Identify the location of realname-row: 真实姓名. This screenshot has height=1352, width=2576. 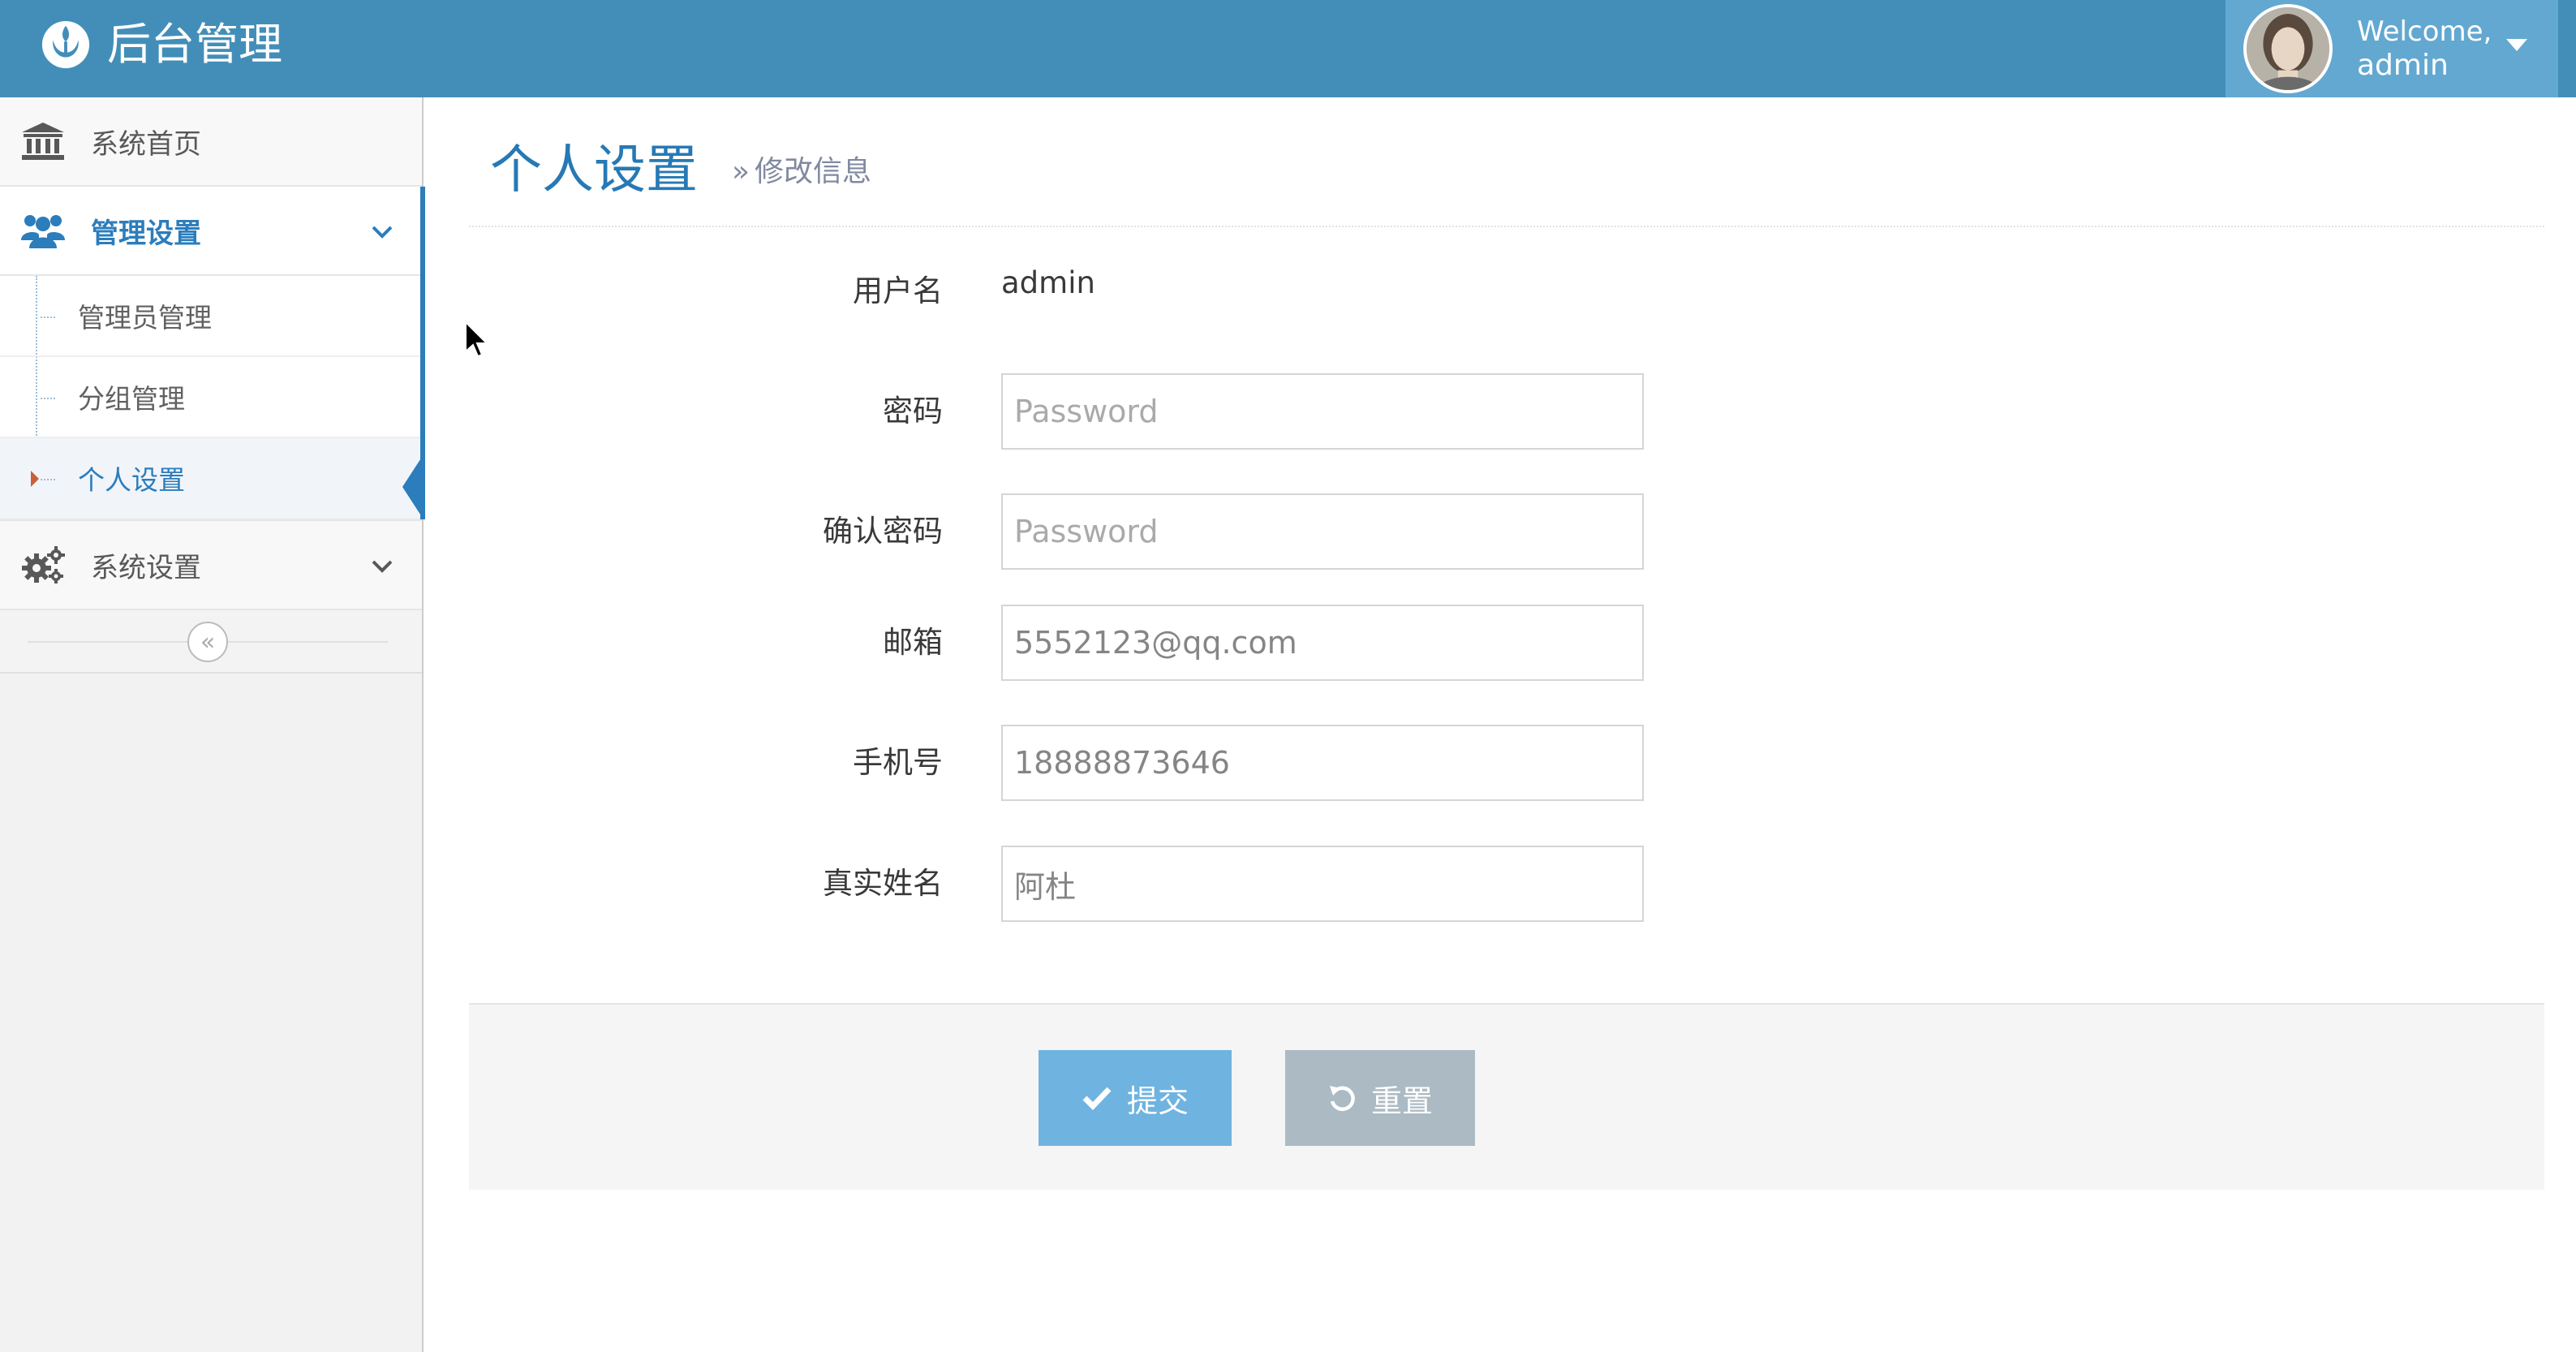
(1506, 884).